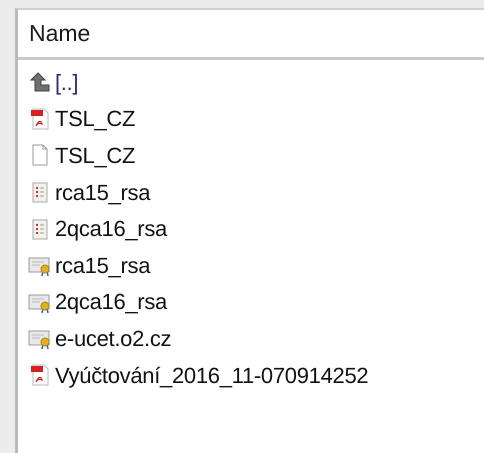  Describe the element at coordinates (251, 375) in the screenshot. I see `file-row: Vyúčtování_2016_11-070914252` at that location.